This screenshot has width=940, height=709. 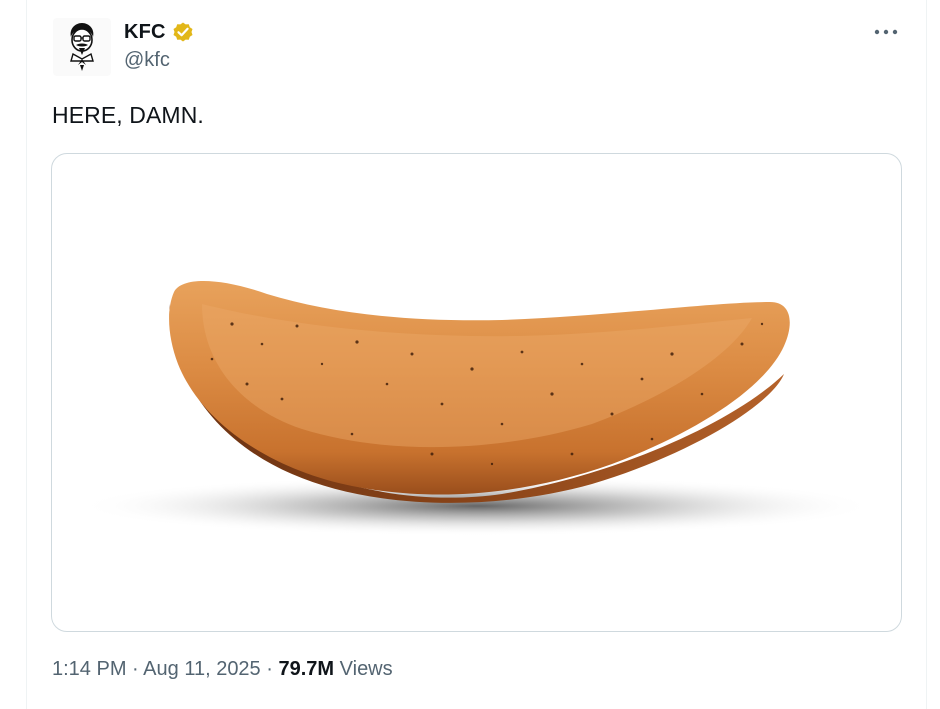 I want to click on tweet-meta: 1:14 PM · Aug 11, 2025 · 79.7M Views, so click(x=222, y=669).